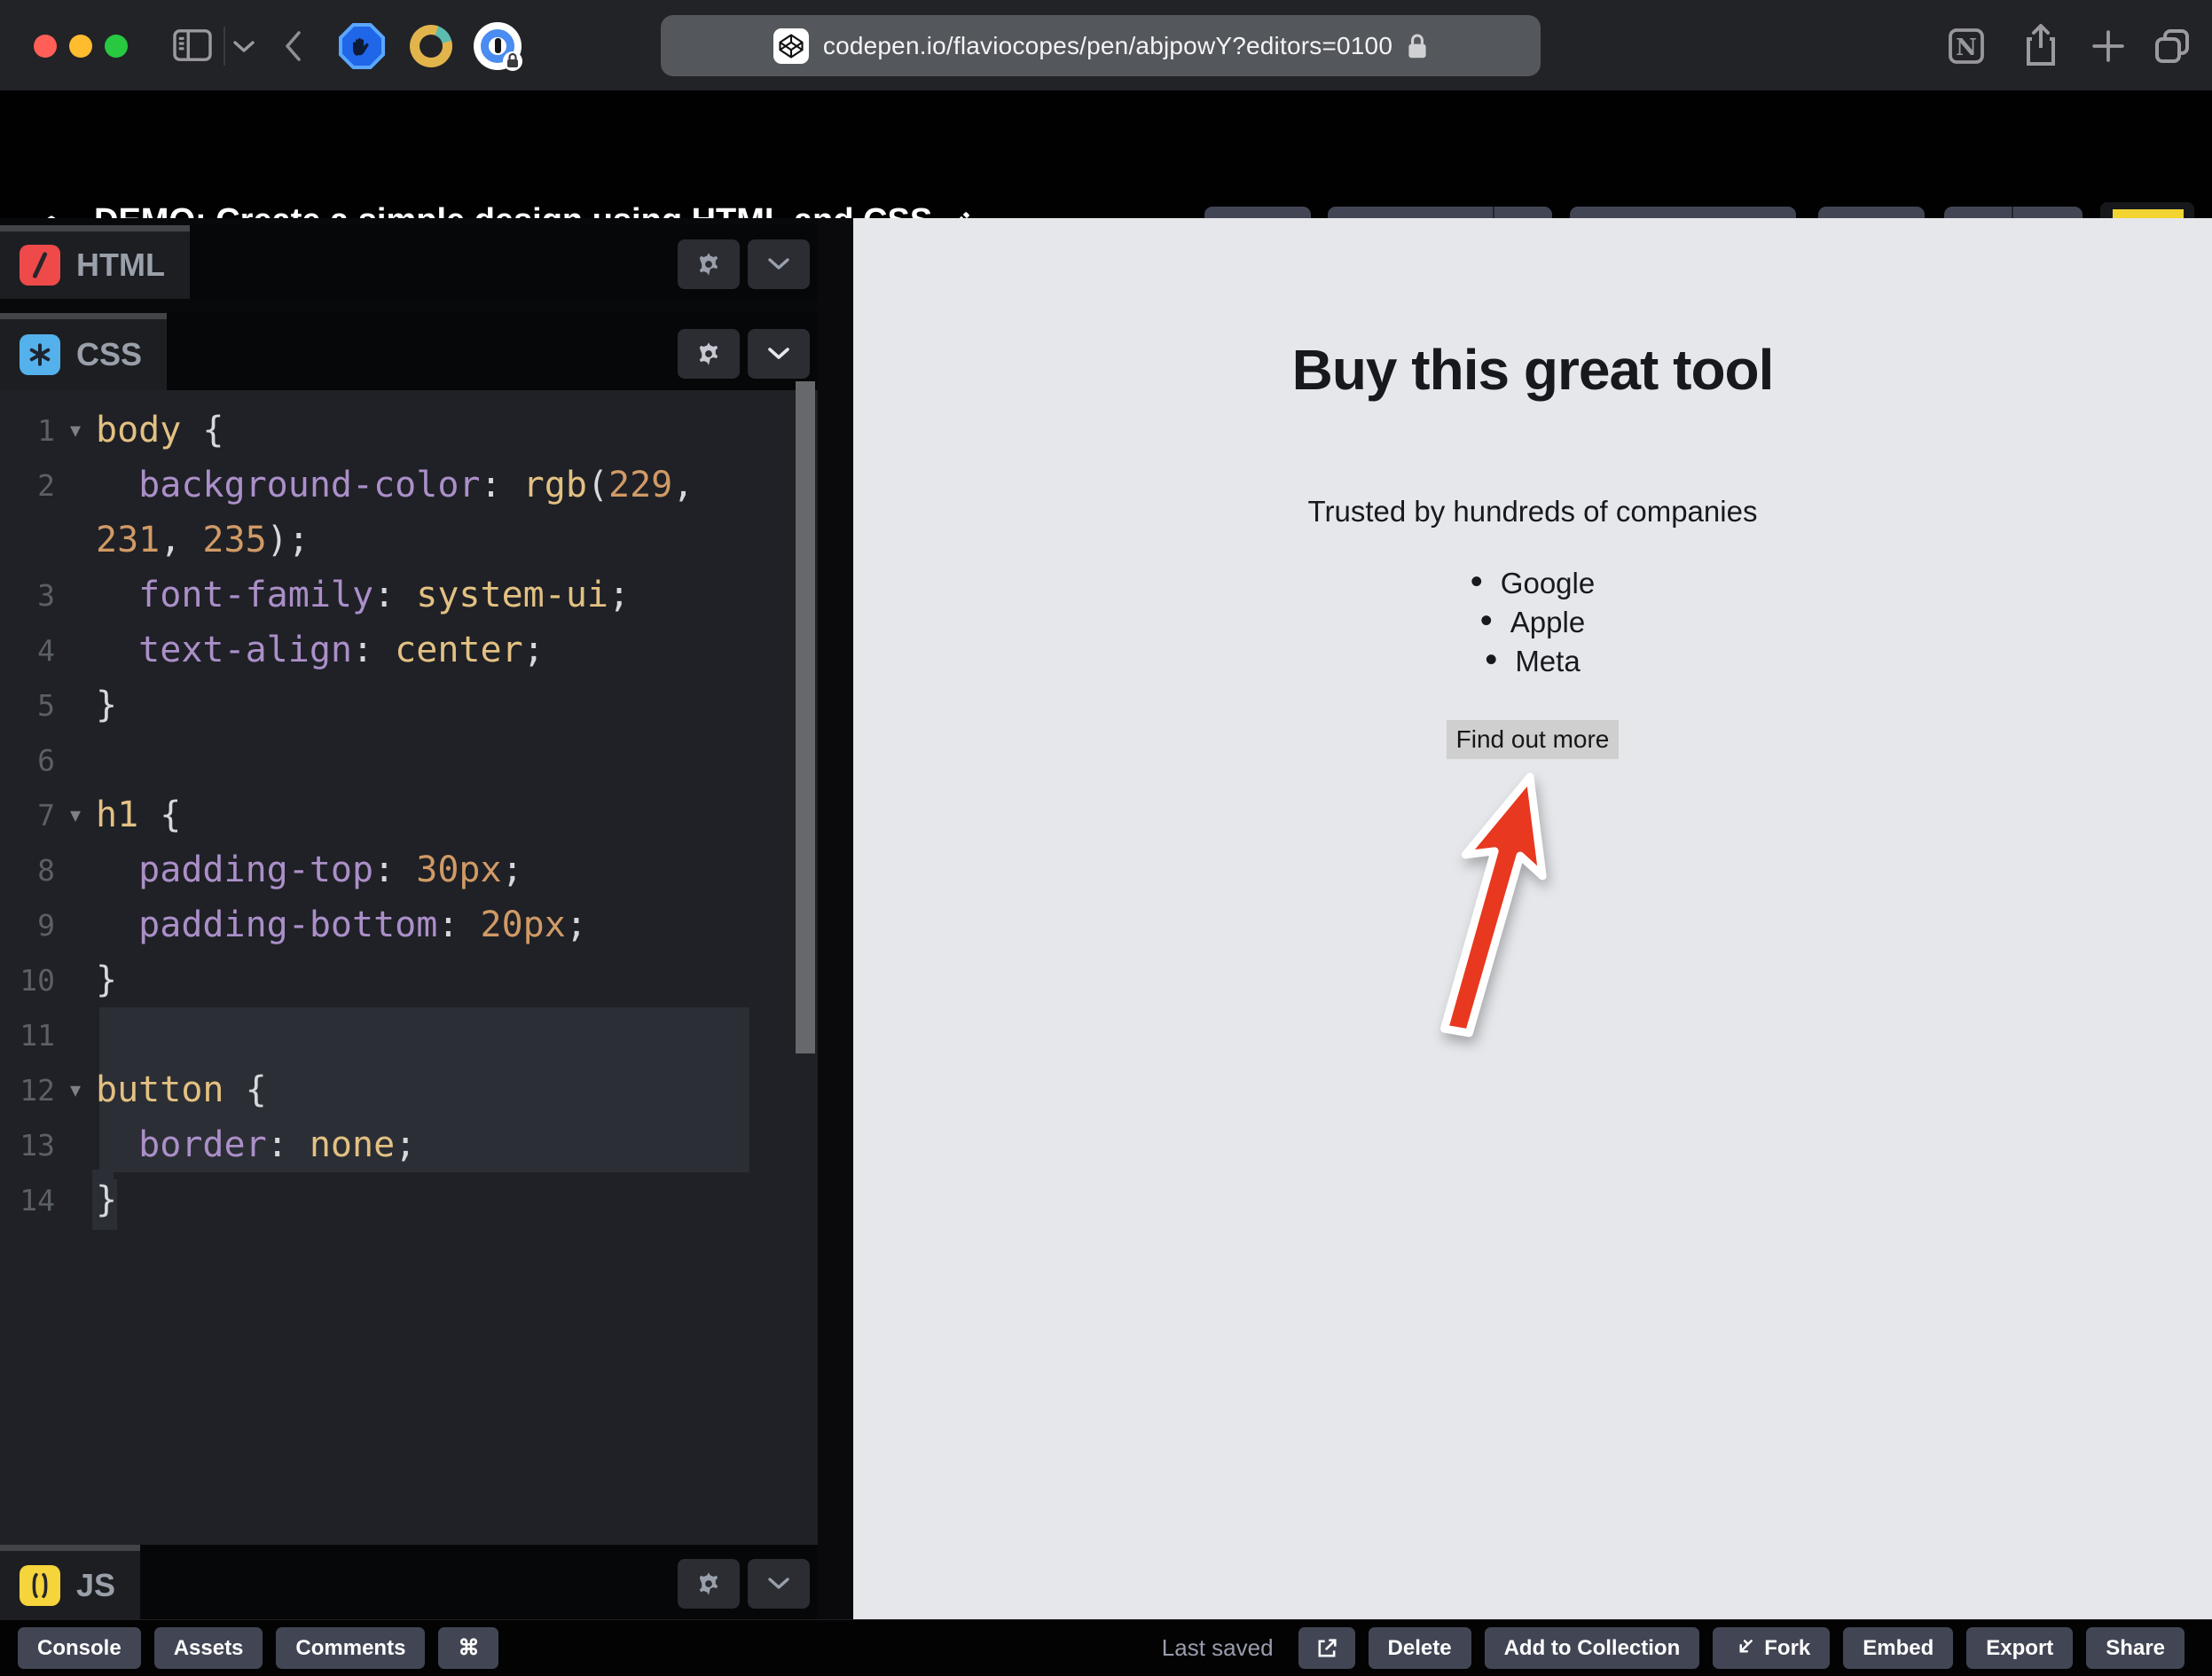  I want to click on html-panel-header: HTML, so click(409, 262).